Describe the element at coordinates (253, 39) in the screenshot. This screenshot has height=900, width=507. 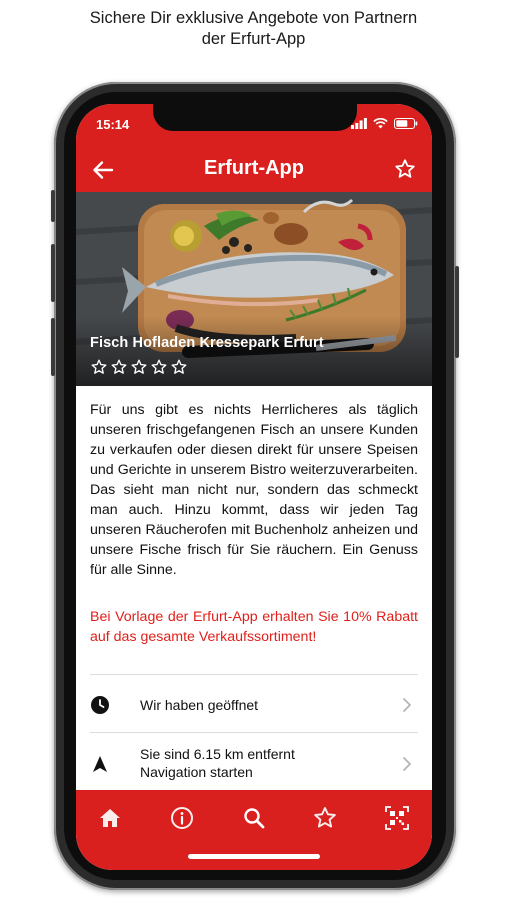
I see `caption-line-2: der Erfurt-App` at that location.